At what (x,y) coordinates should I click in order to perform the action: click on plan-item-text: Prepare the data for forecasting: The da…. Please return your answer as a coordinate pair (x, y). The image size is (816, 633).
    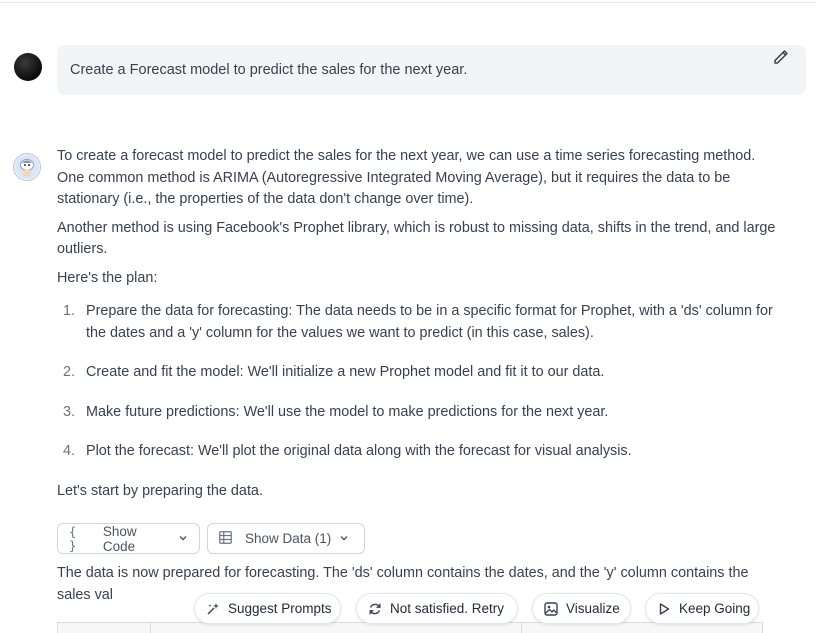
    Looking at the image, I should click on (429, 322).